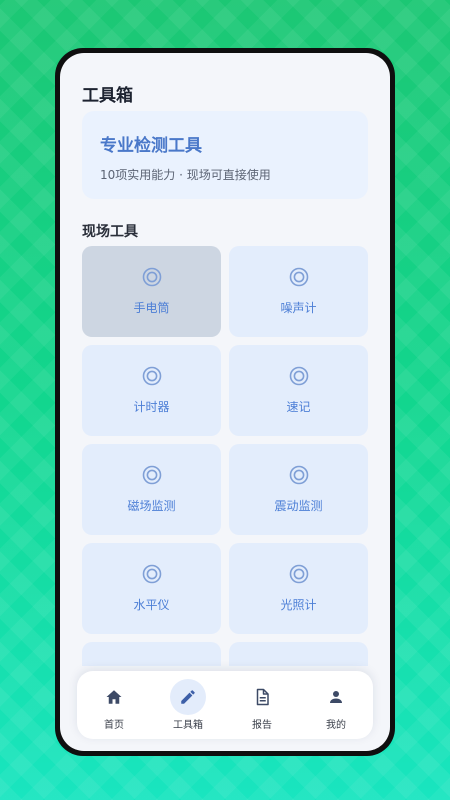 The height and width of the screenshot is (800, 450). I want to click on tool-tile-label: 速记, so click(298, 407).